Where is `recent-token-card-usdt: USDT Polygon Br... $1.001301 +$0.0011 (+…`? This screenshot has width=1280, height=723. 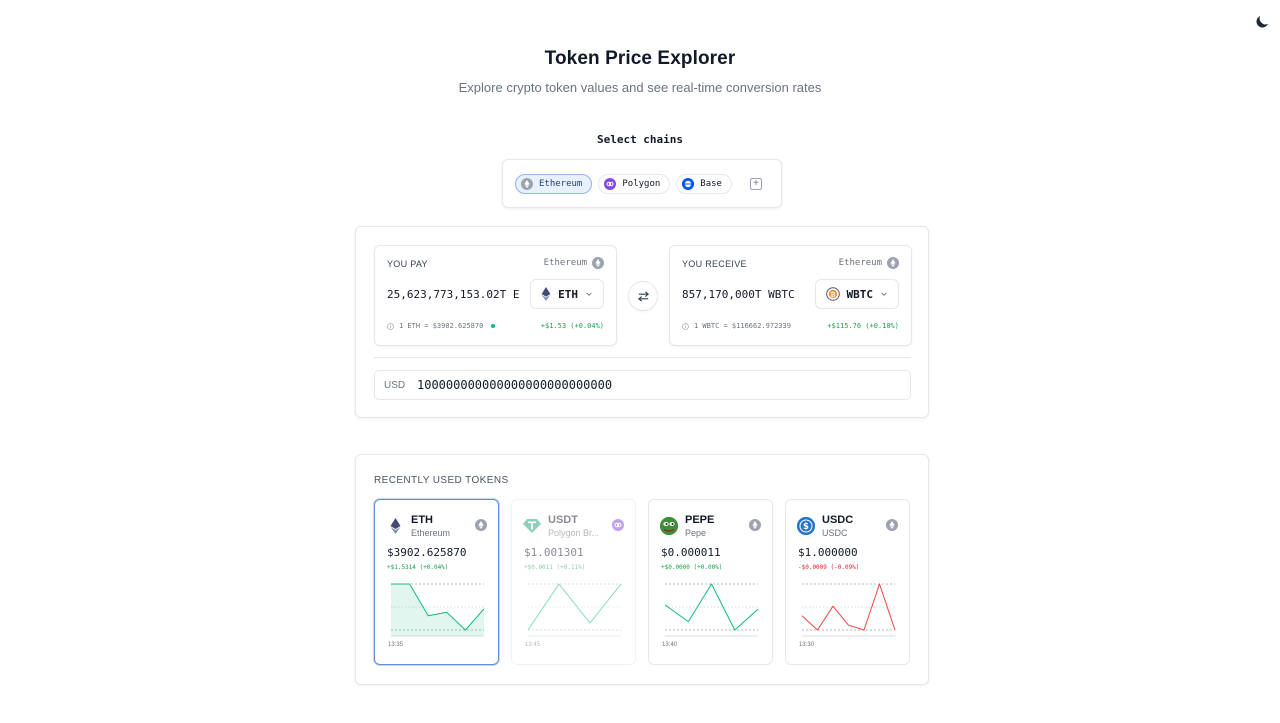 recent-token-card-usdt: USDT Polygon Br... $1.001301 +$0.0011 (+… is located at coordinates (573, 582).